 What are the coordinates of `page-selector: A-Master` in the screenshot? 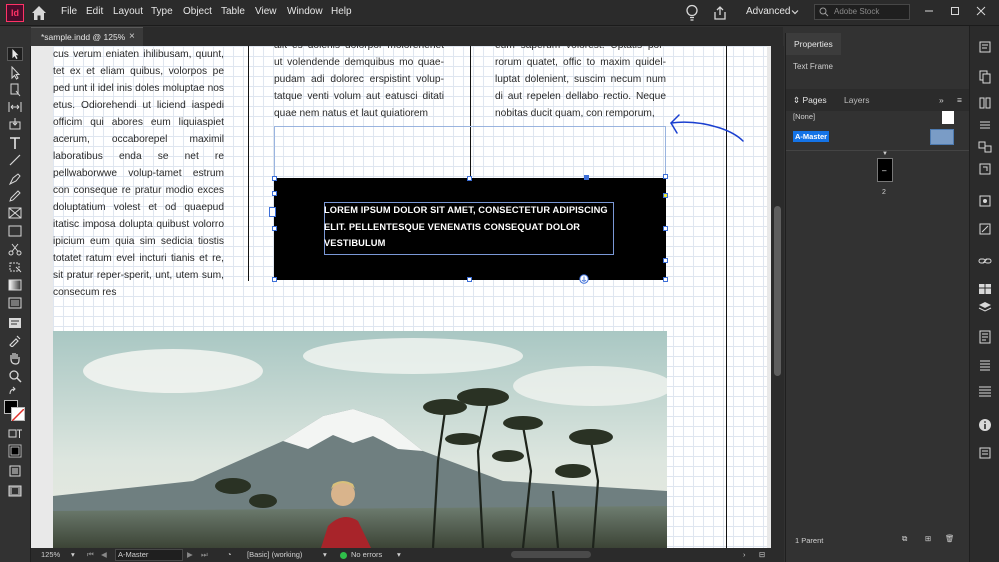 It's located at (149, 555).